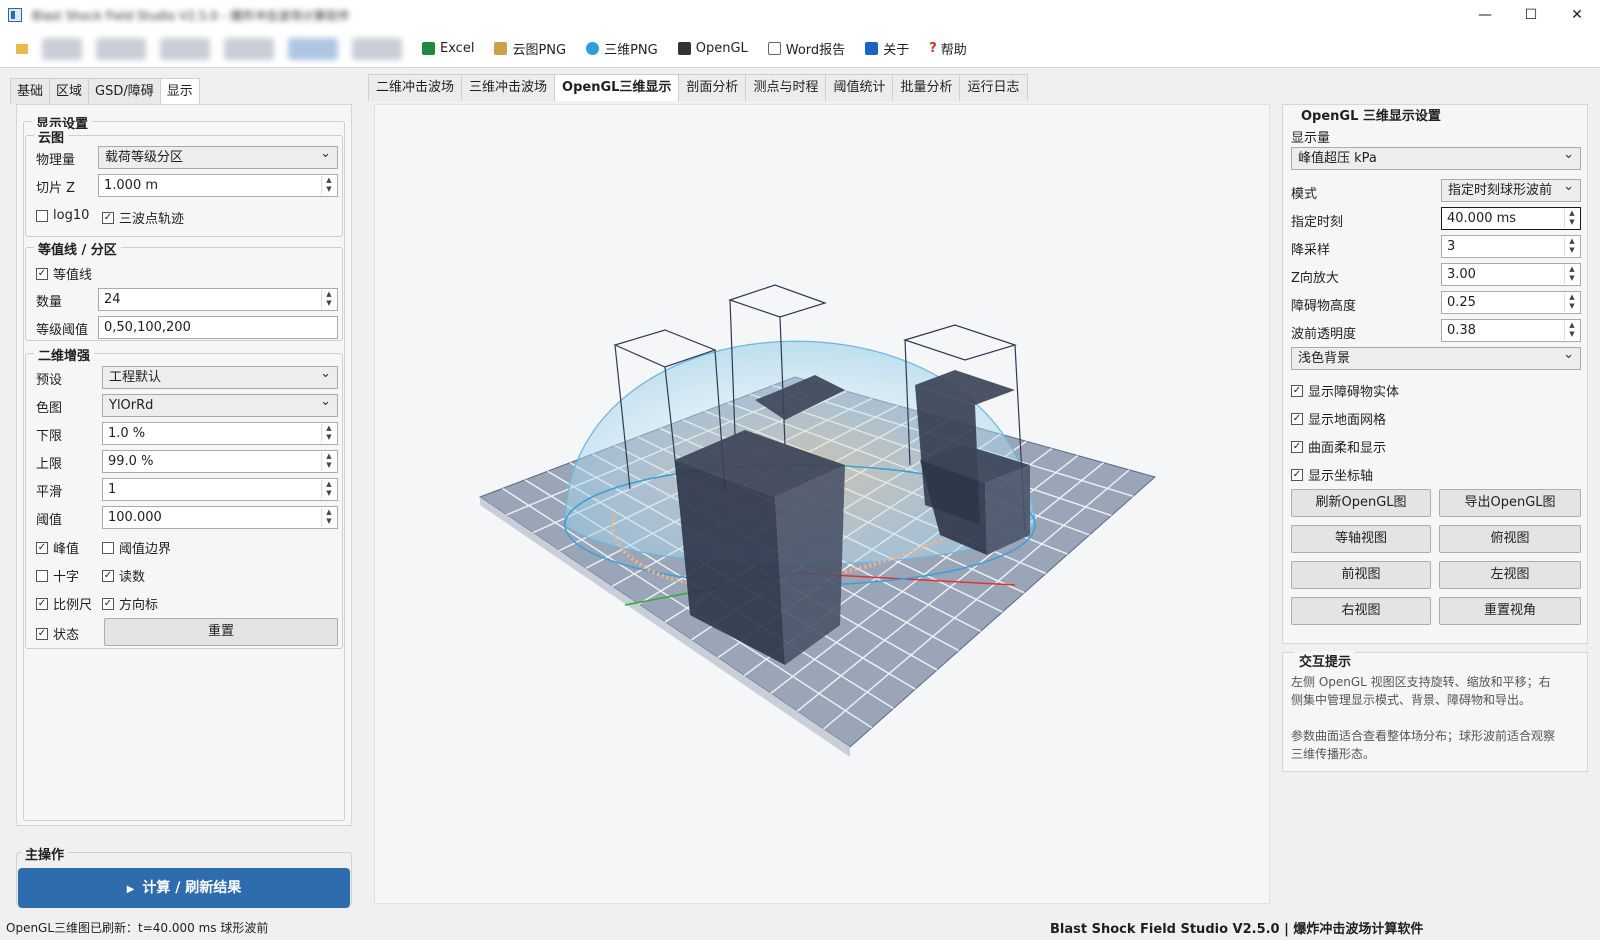  Describe the element at coordinates (1361, 539) in the screenshot. I see `iso-view-button: 等轴视图` at that location.